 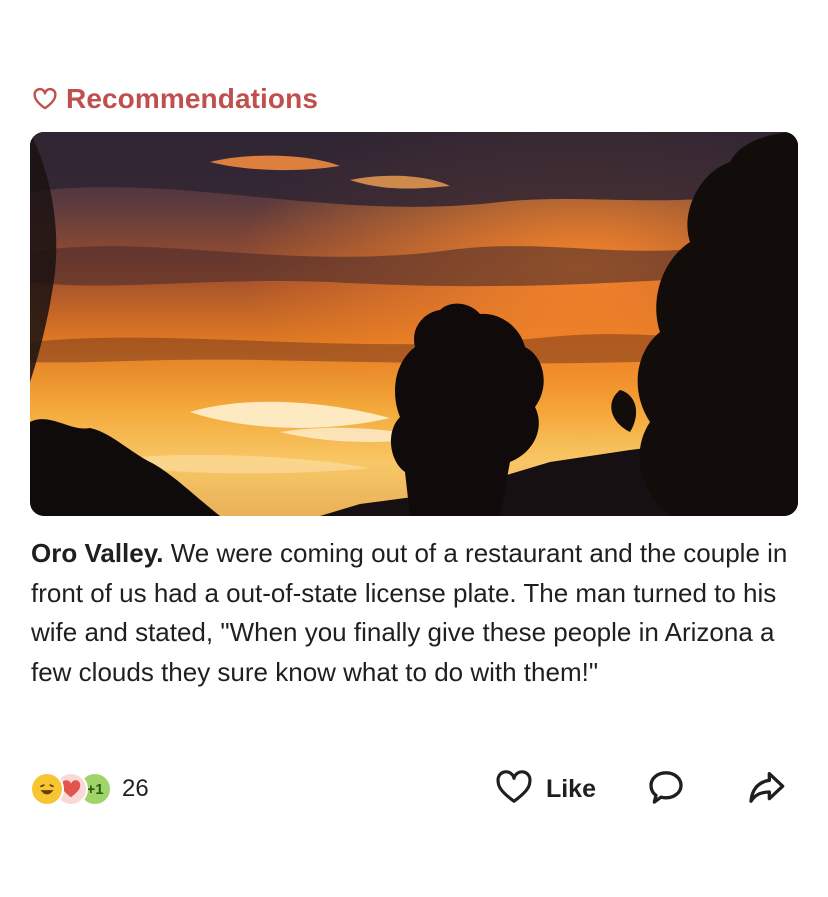 I want to click on section-title: Recommendations, so click(x=192, y=98).